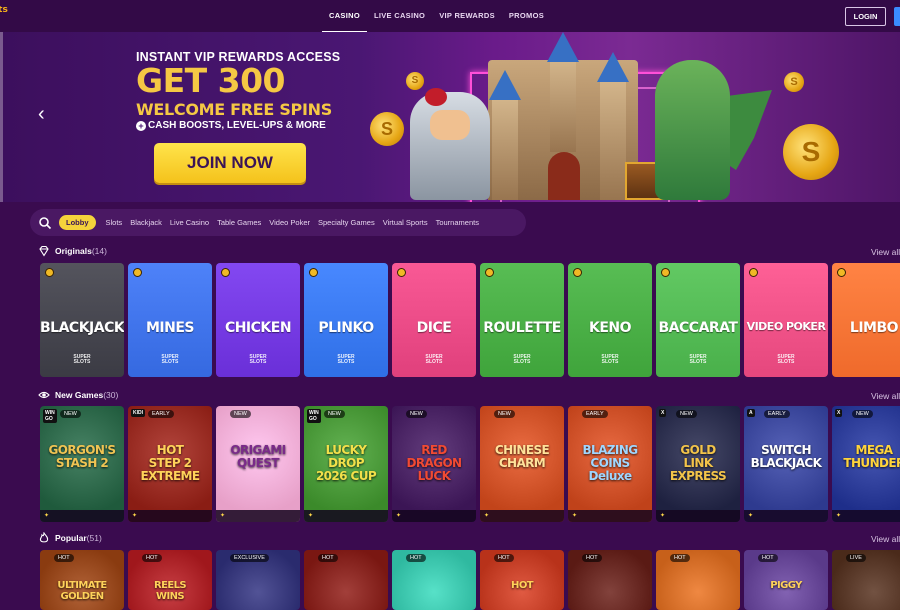 The height and width of the screenshot is (610, 900). Describe the element at coordinates (7, 16) in the screenshot. I see `site-logo: ots●` at that location.